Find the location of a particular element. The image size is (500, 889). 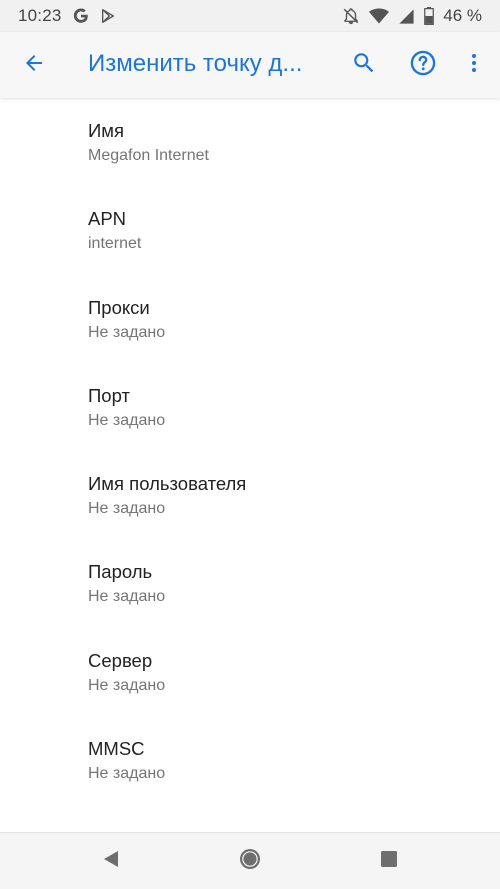

setting-summary: Megafon Internet is located at coordinates (148, 155).